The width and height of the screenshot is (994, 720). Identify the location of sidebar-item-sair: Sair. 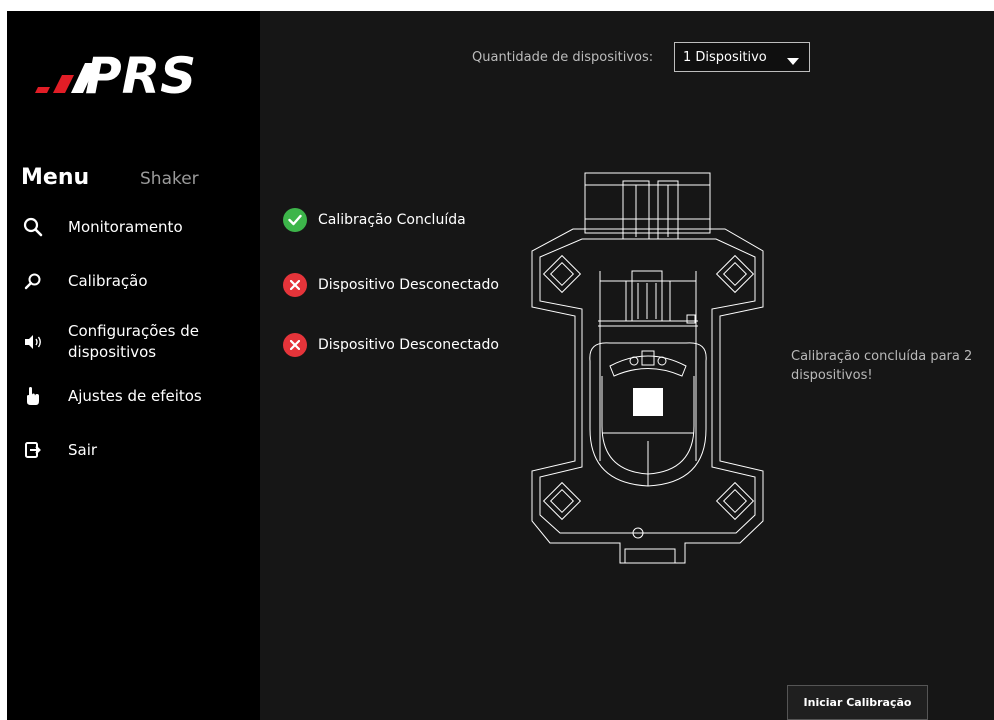
(133, 450).